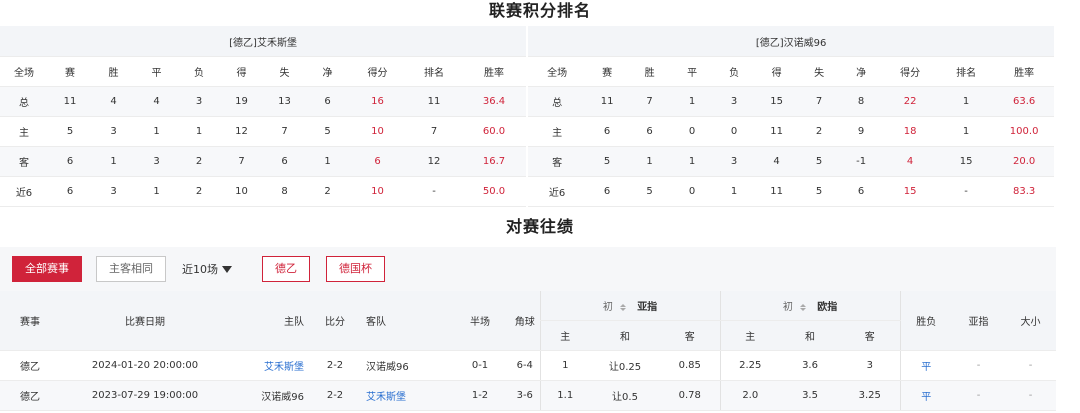 The image size is (1080, 413). Describe the element at coordinates (692, 131) in the screenshot. I see `standings-cell: 0` at that location.